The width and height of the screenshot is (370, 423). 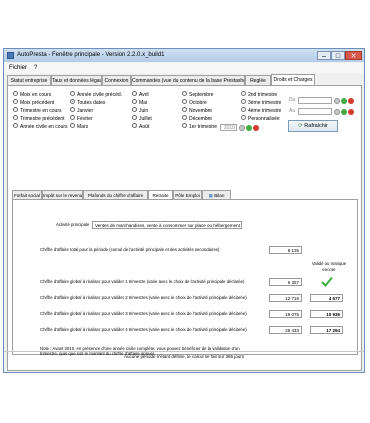 What do you see at coordinates (72, 102) in the screenshot?
I see `radio-button-selected` at bounding box center [72, 102].